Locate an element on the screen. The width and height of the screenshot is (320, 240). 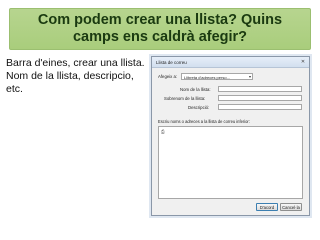
add-to-label: Afegeix a: is located at coordinates (168, 76).